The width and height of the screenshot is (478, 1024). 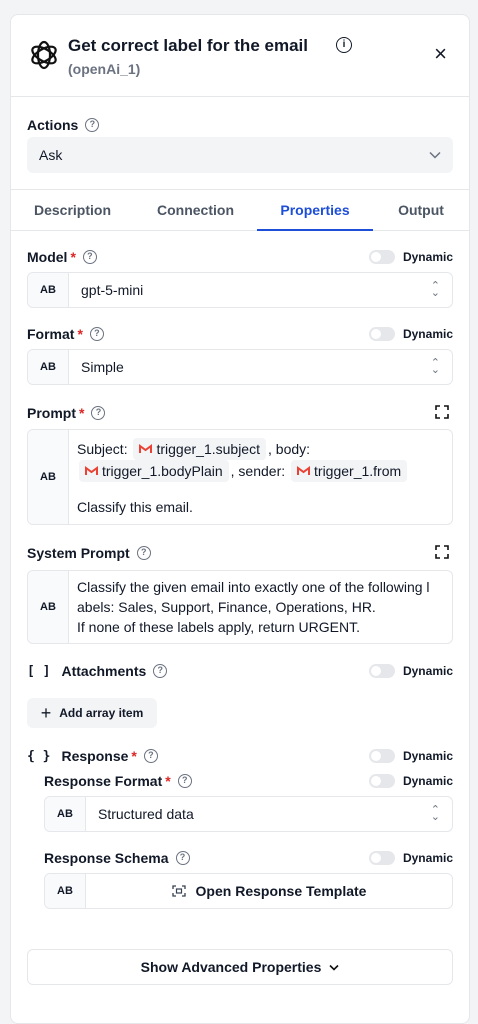 I want to click on show-advanced-properties-button: Show Advanced Properties, so click(x=240, y=967).